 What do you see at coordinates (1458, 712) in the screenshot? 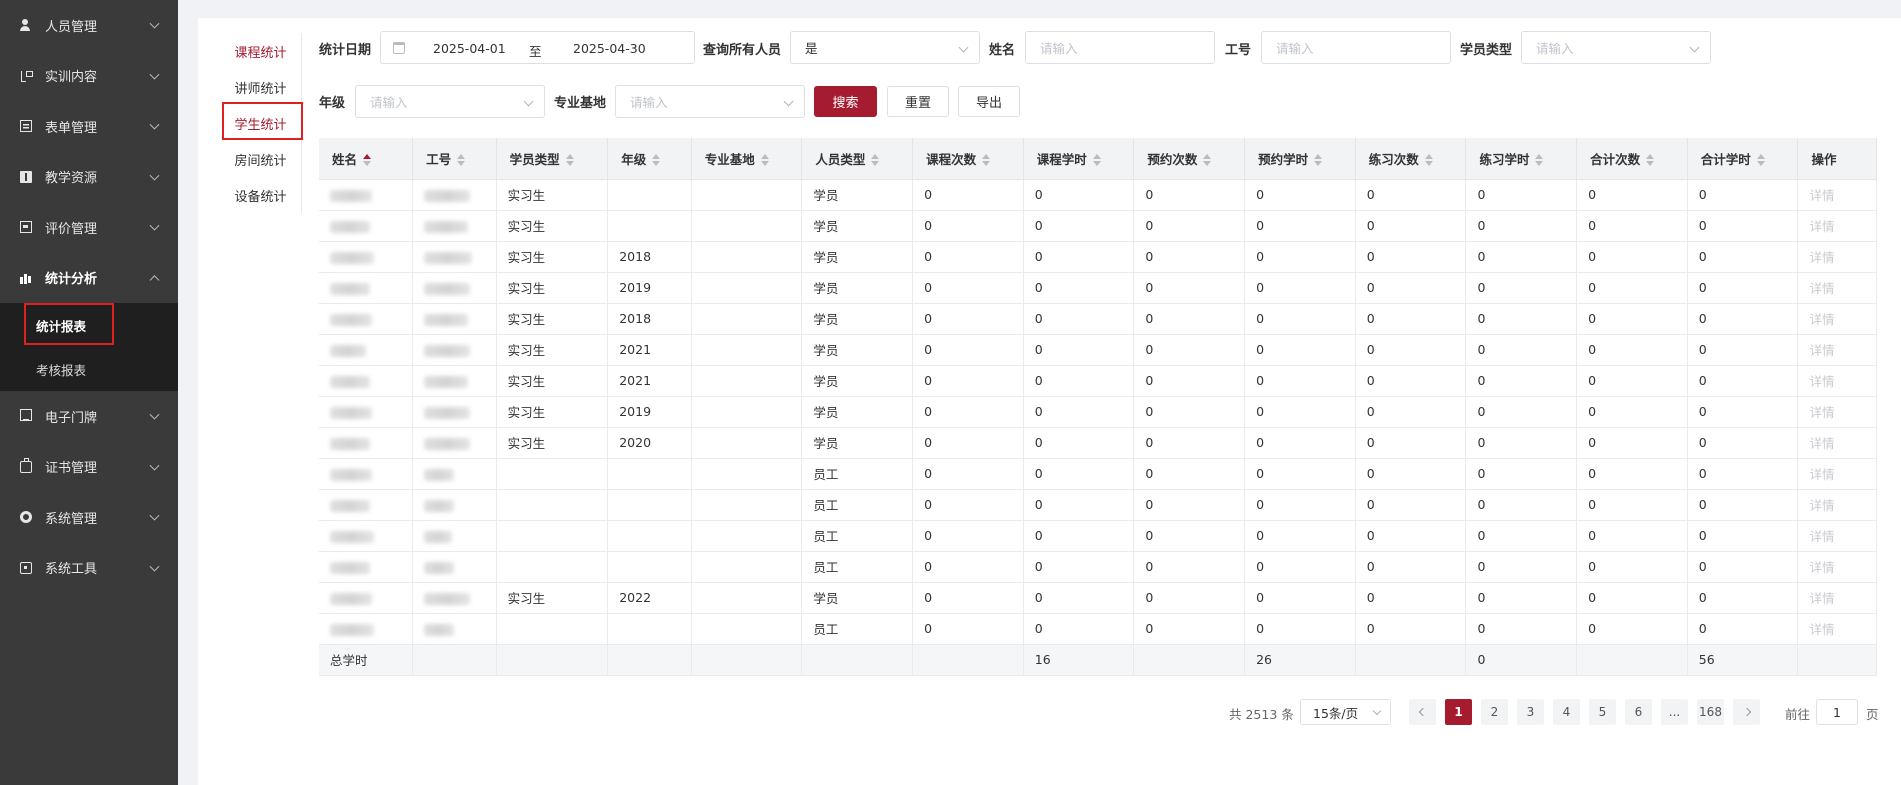
I see `page-button: 1` at bounding box center [1458, 712].